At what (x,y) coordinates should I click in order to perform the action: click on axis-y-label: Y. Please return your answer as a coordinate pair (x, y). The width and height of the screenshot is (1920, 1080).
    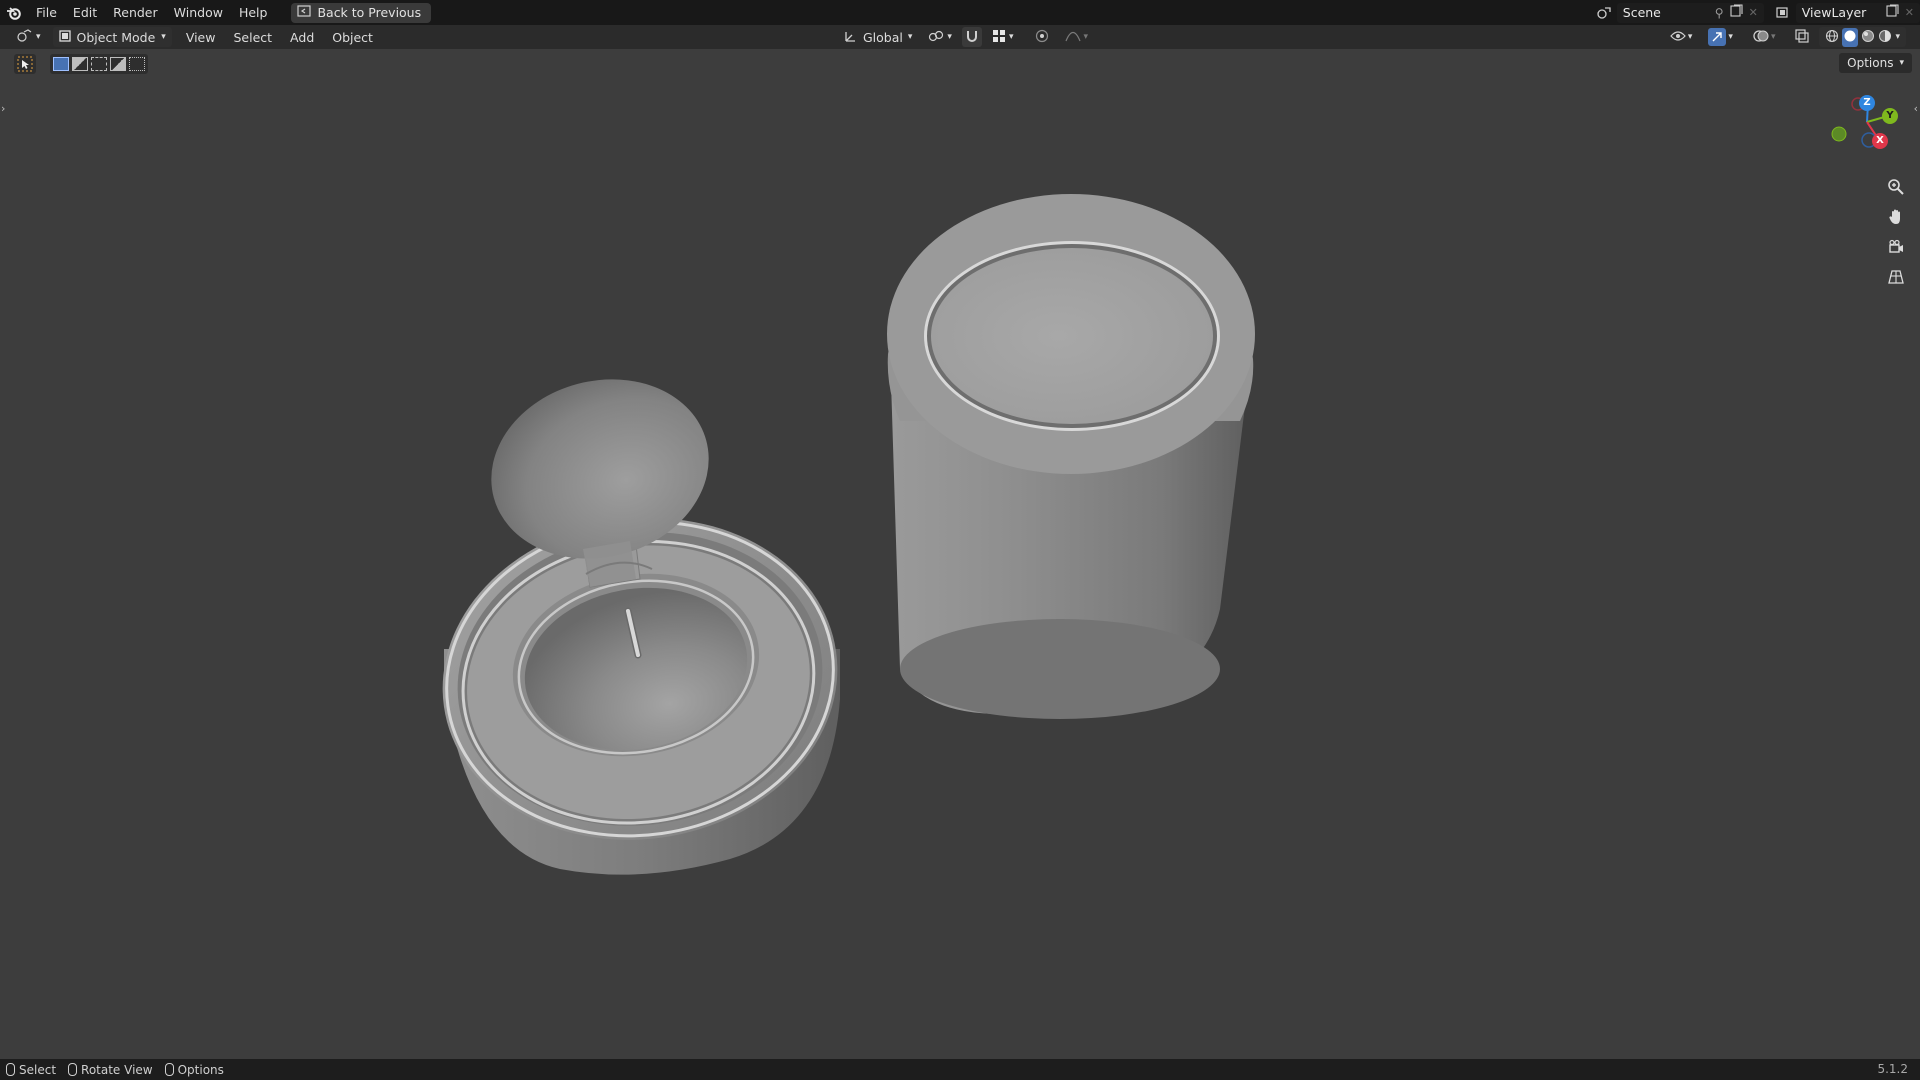
    Looking at the image, I should click on (1890, 116).